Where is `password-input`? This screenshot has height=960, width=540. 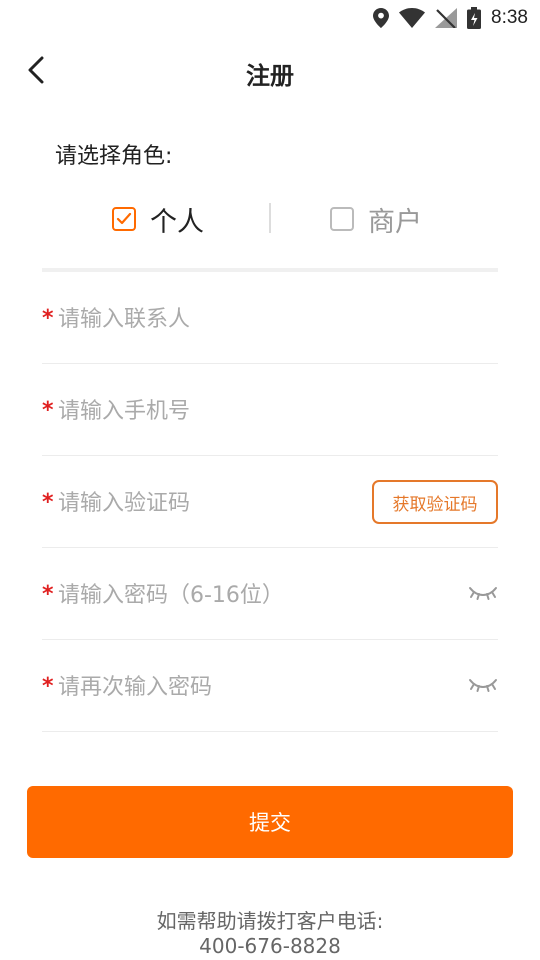 password-input is located at coordinates (248, 595).